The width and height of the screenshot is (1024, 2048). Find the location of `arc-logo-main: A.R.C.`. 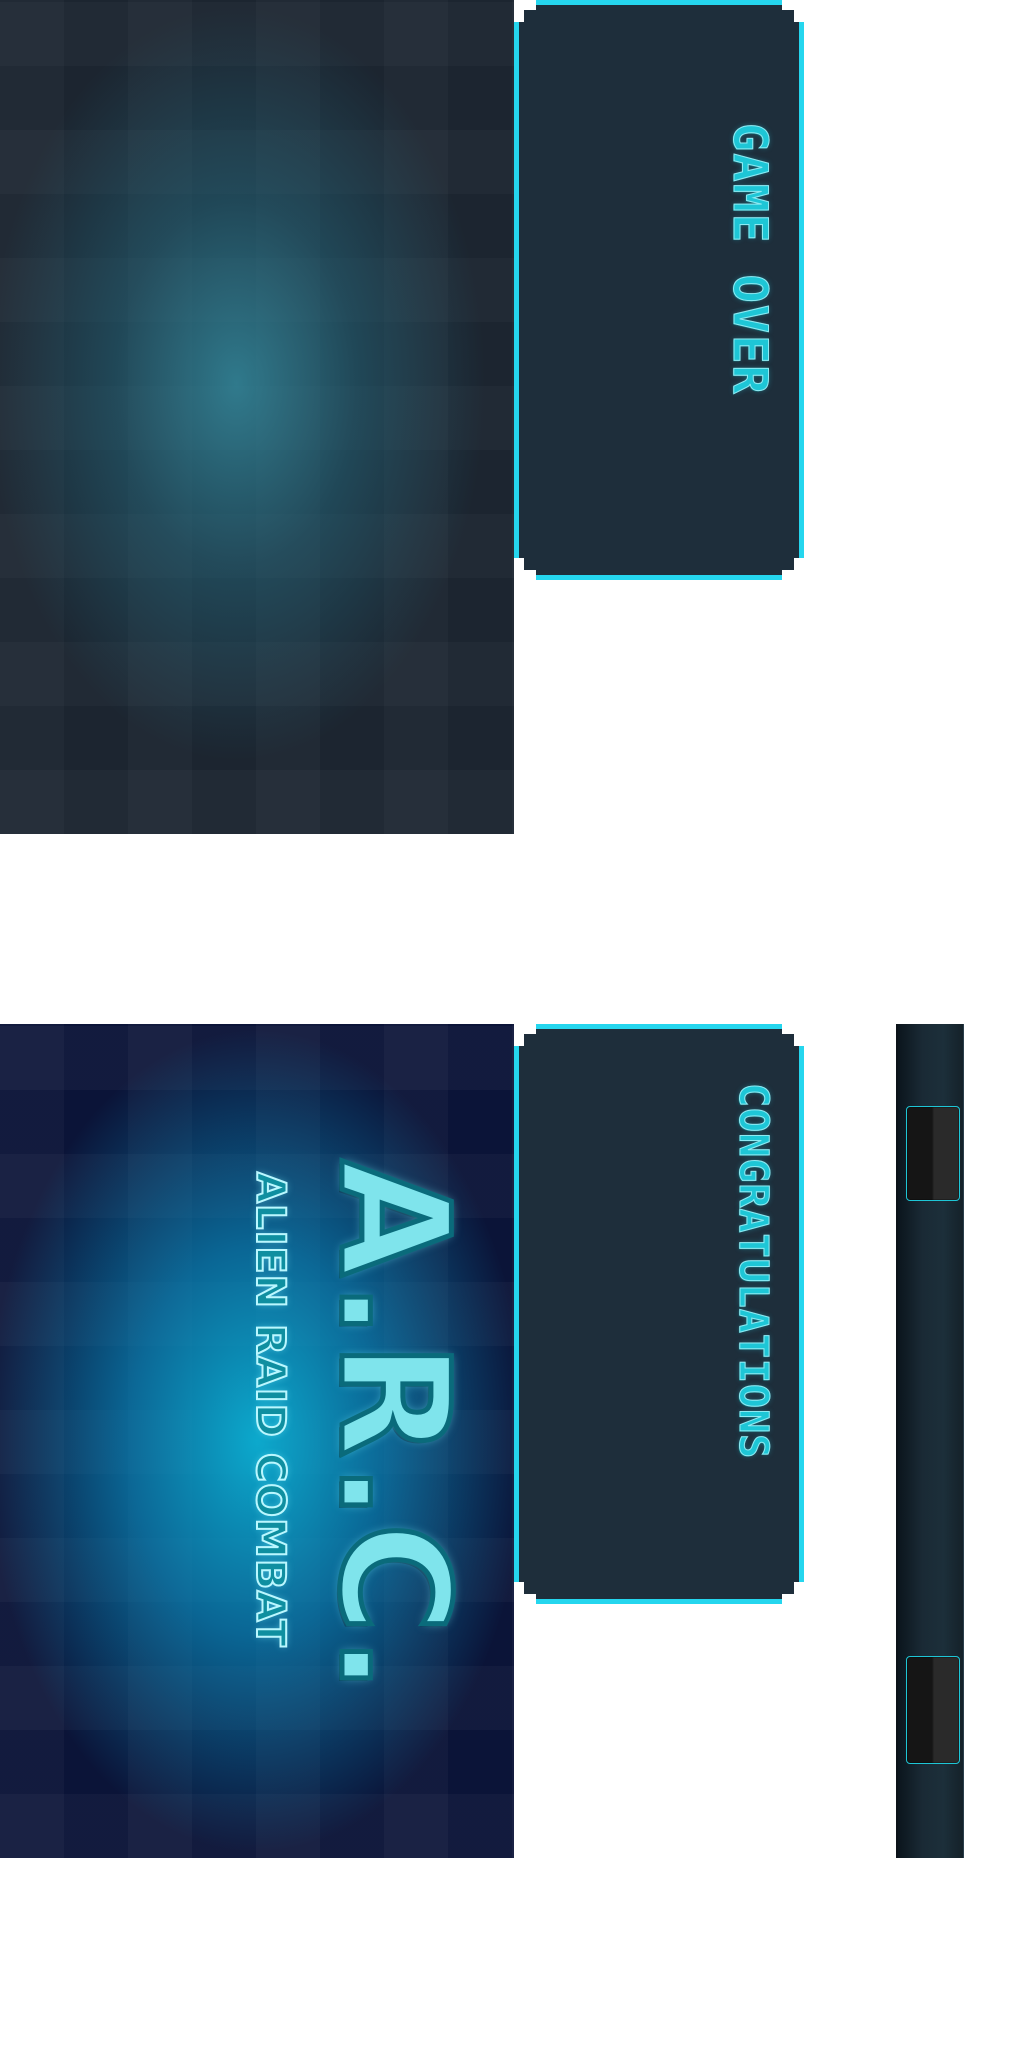

arc-logo-main: A.R.C. is located at coordinates (393, 1427).